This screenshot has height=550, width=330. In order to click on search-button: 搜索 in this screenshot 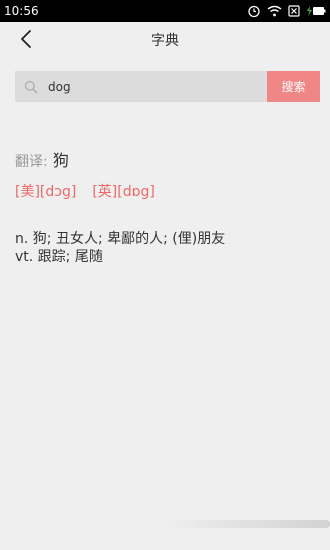, I will do `click(293, 86)`.